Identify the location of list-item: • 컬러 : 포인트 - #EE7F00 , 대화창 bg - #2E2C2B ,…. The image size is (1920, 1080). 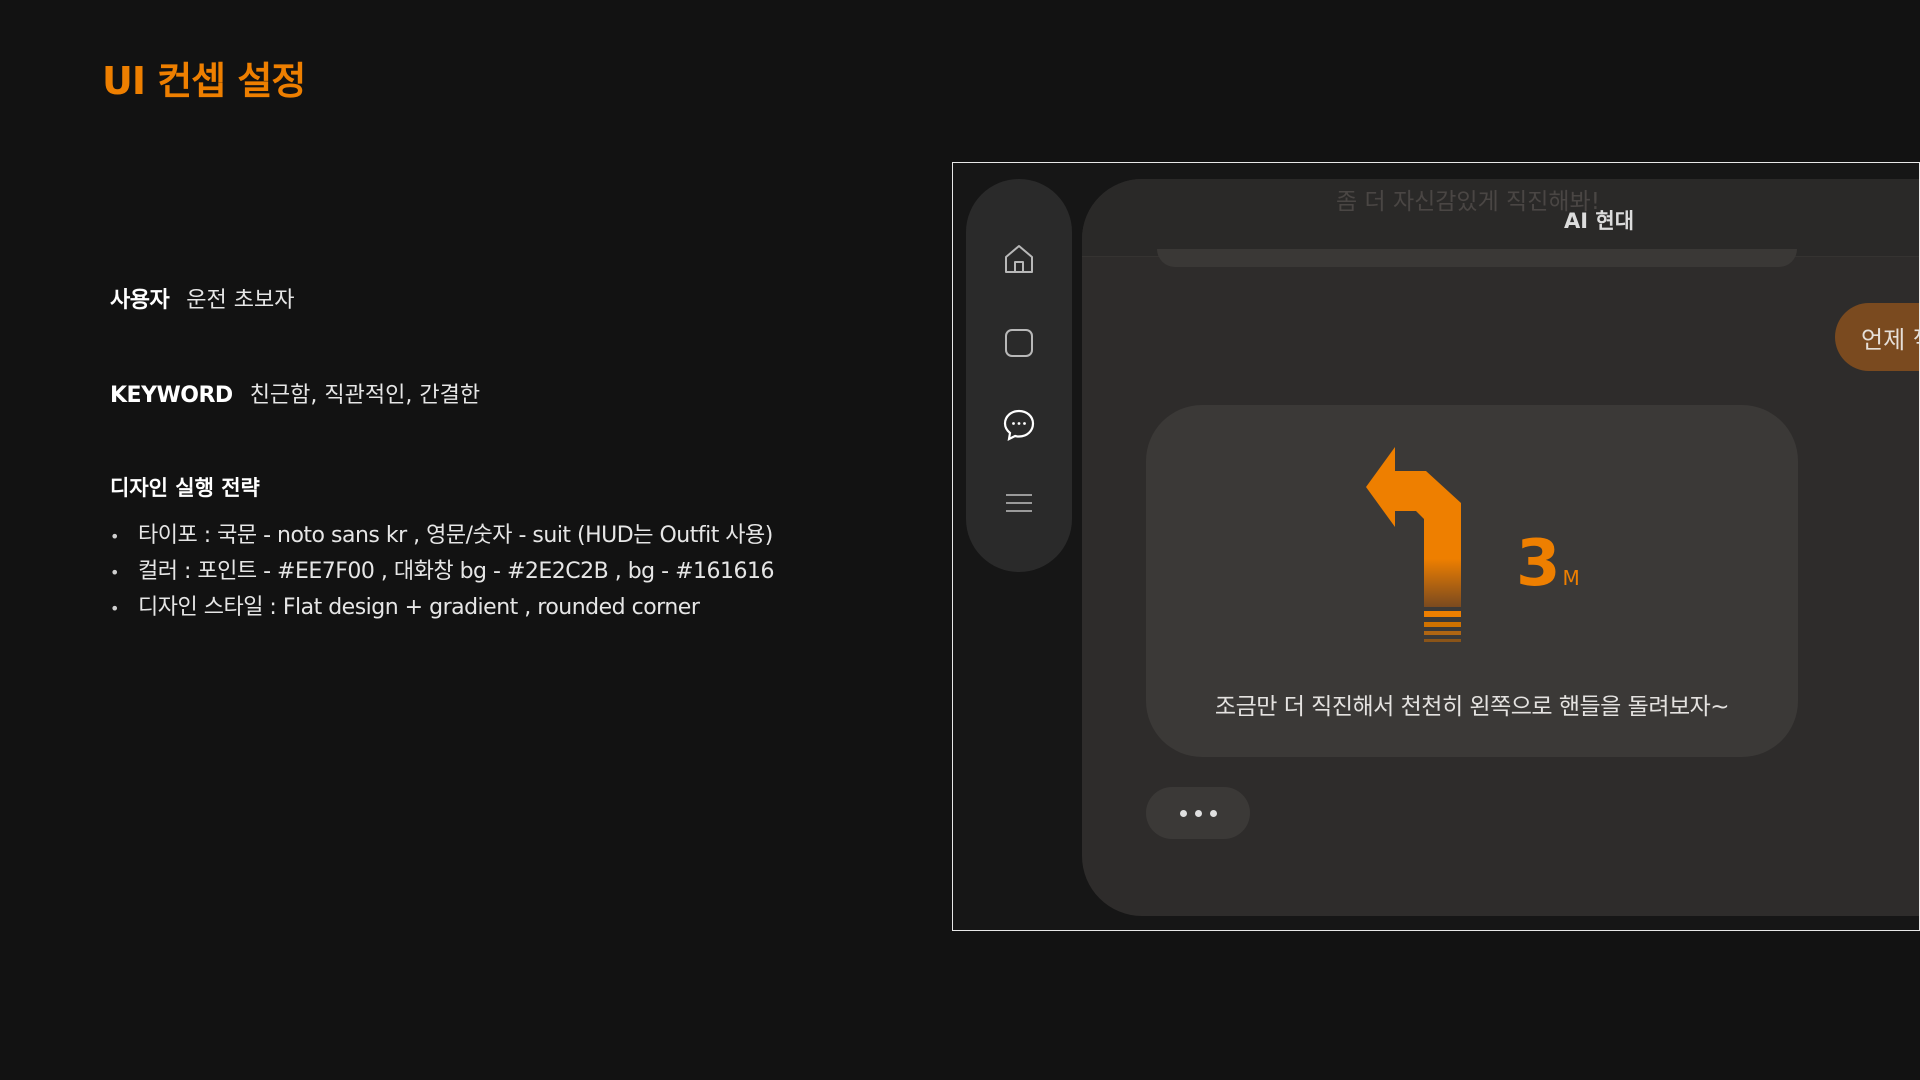
(442, 572).